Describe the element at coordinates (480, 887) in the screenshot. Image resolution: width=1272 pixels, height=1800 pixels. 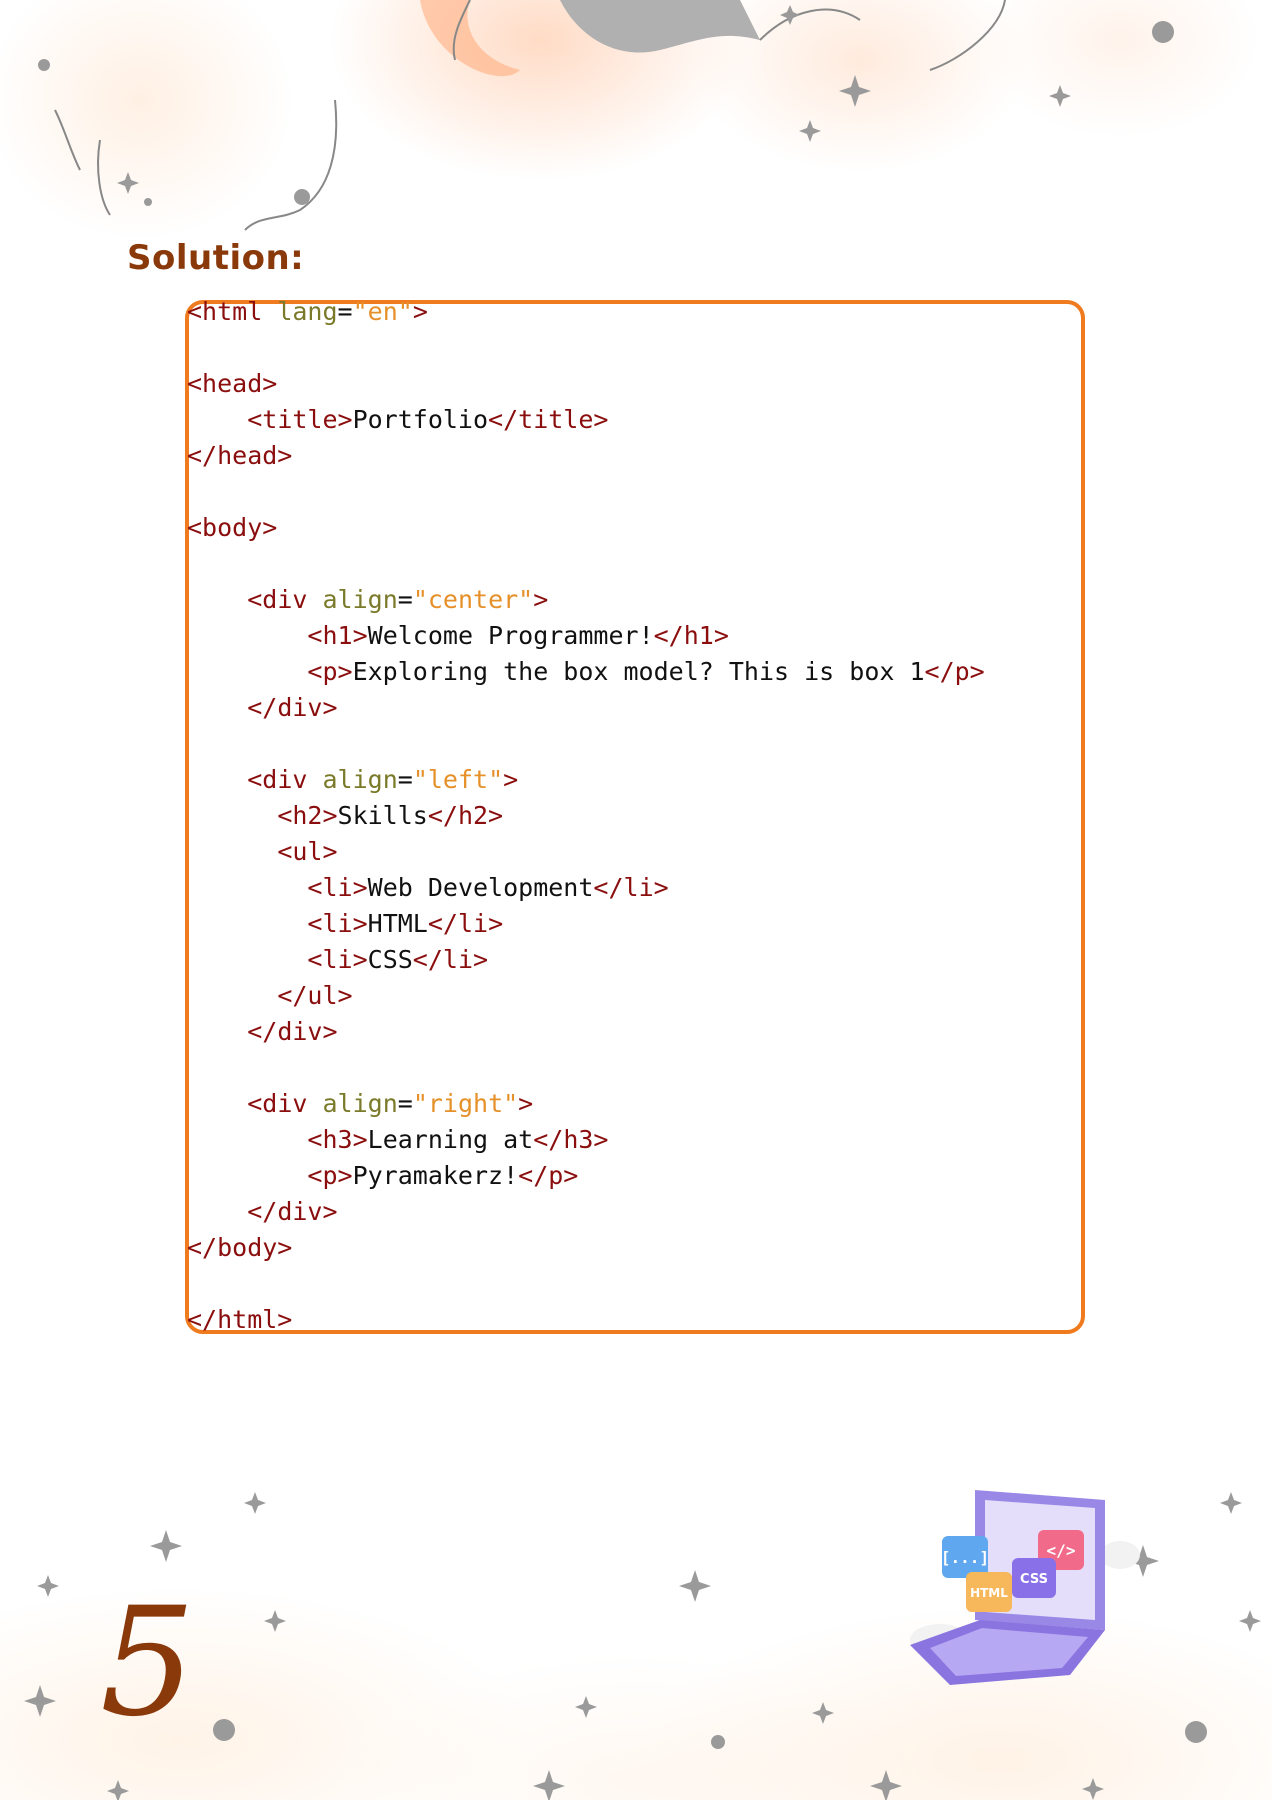
I see `code-token: Web Development` at that location.